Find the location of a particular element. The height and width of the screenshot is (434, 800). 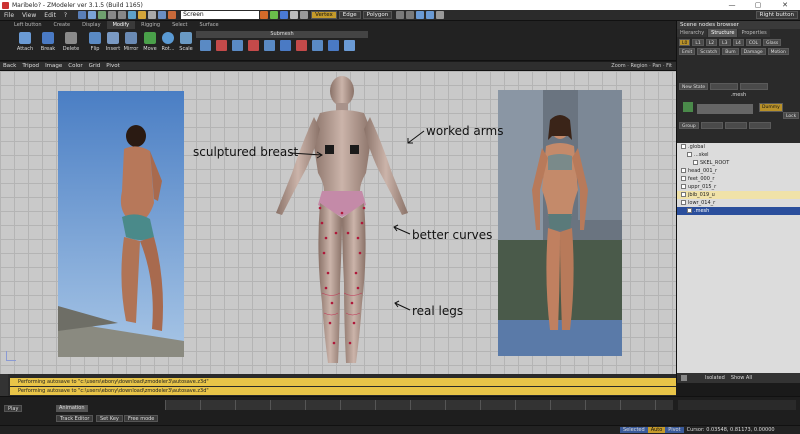

free-mode-button: Free mode is located at coordinates (141, 418).